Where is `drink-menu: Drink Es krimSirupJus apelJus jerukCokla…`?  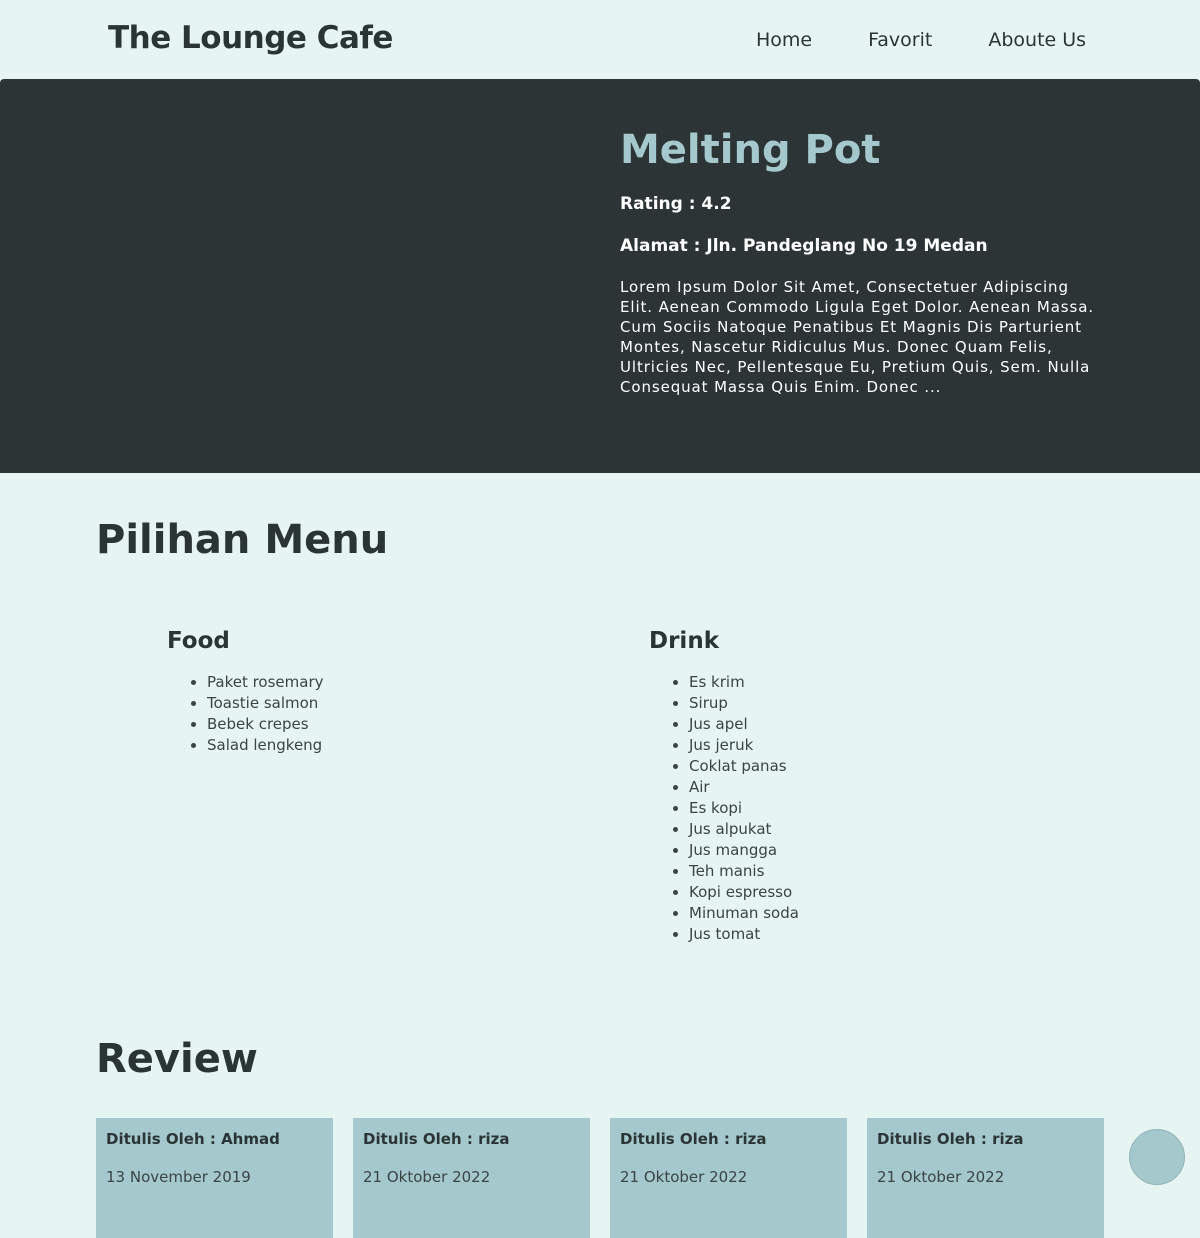
drink-menu: Drink Es krimSirupJus apelJus jerukCokla… is located at coordinates (724, 786).